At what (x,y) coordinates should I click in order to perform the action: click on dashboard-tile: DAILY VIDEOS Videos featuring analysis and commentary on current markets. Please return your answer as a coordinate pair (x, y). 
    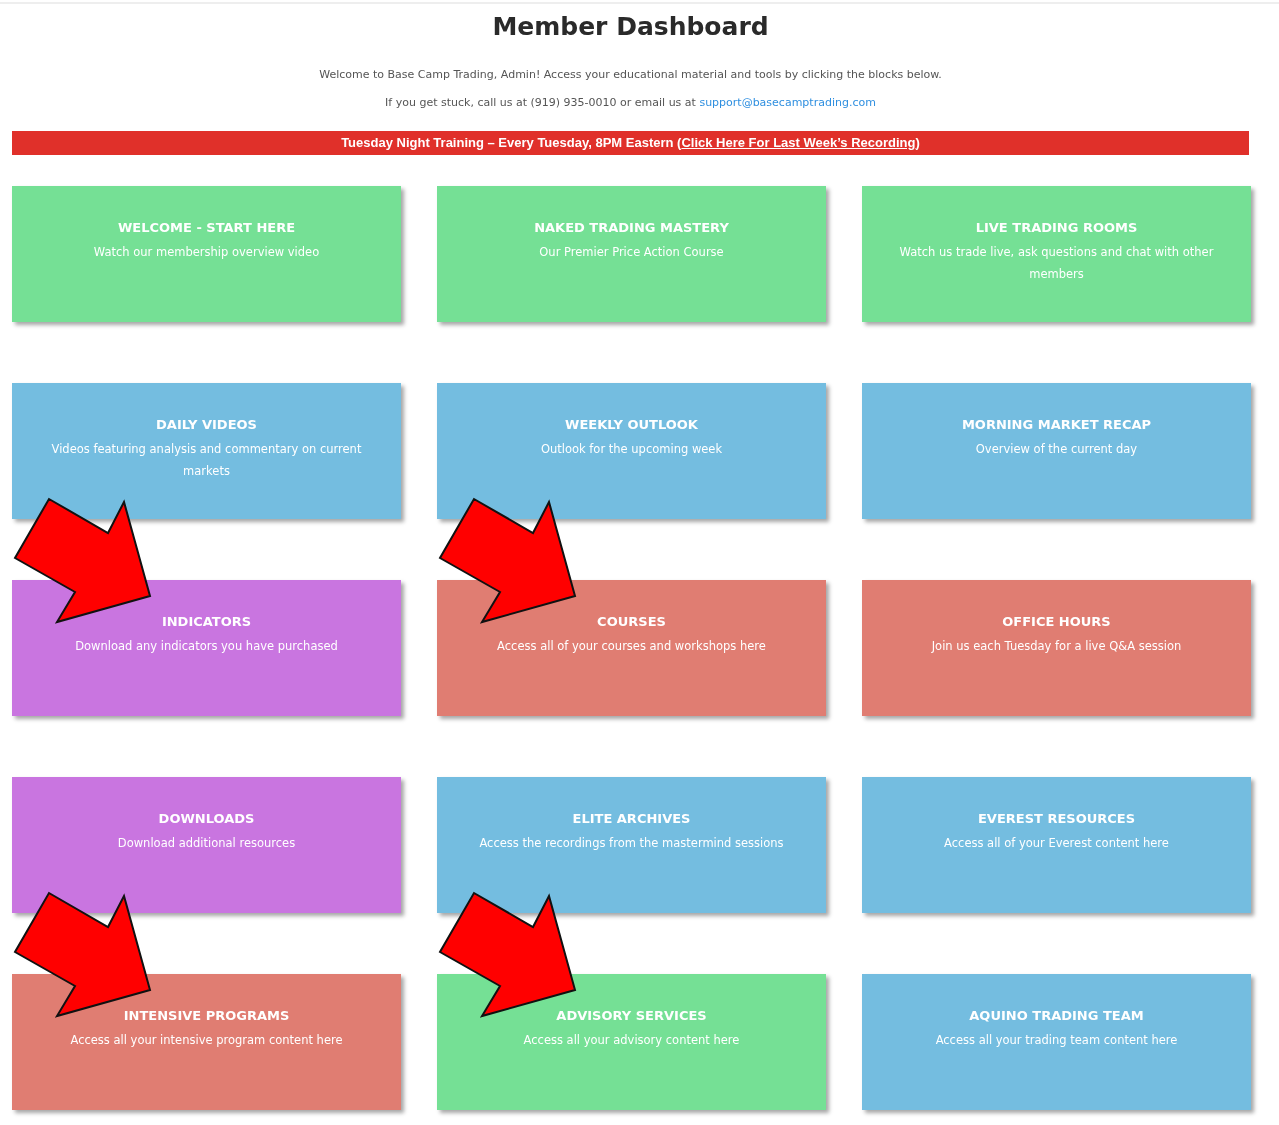
    Looking at the image, I should click on (206, 451).